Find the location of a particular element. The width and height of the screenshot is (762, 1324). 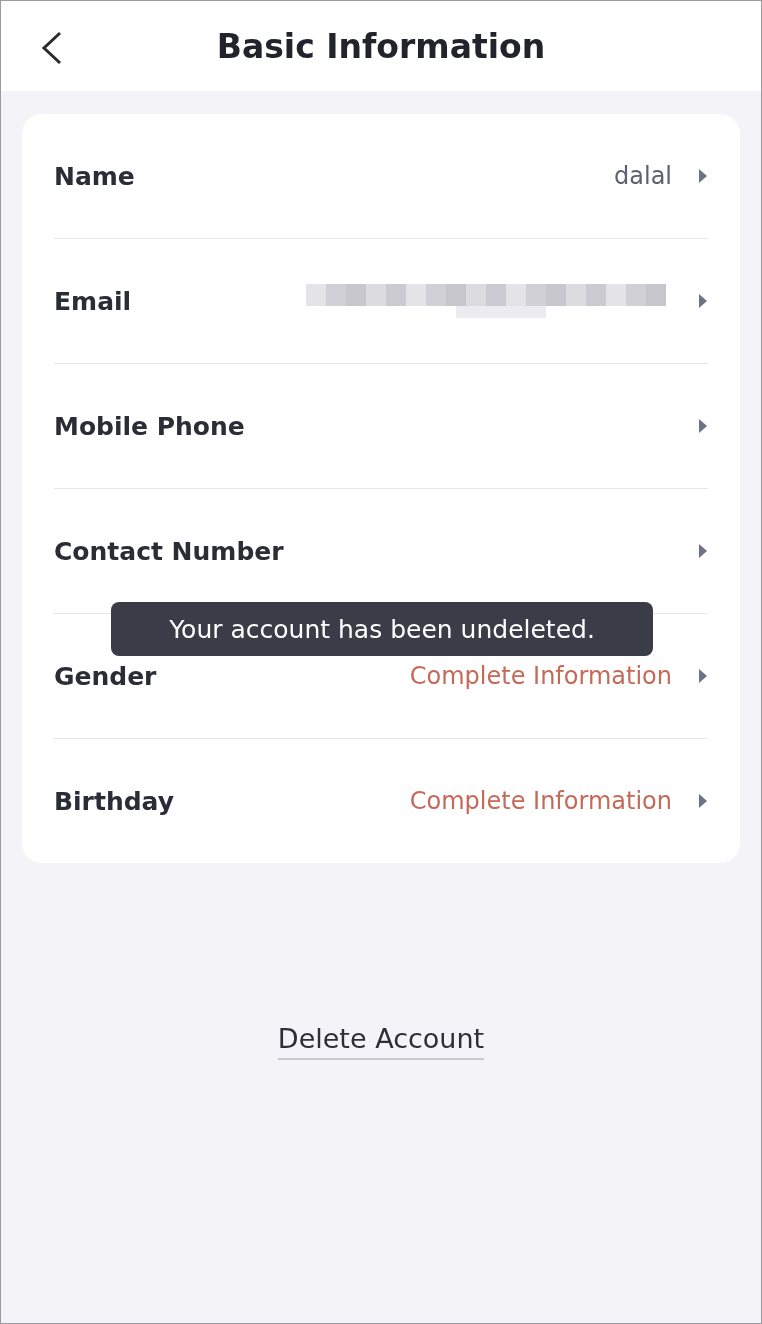

field-label: Mobile Phone is located at coordinates (150, 426).